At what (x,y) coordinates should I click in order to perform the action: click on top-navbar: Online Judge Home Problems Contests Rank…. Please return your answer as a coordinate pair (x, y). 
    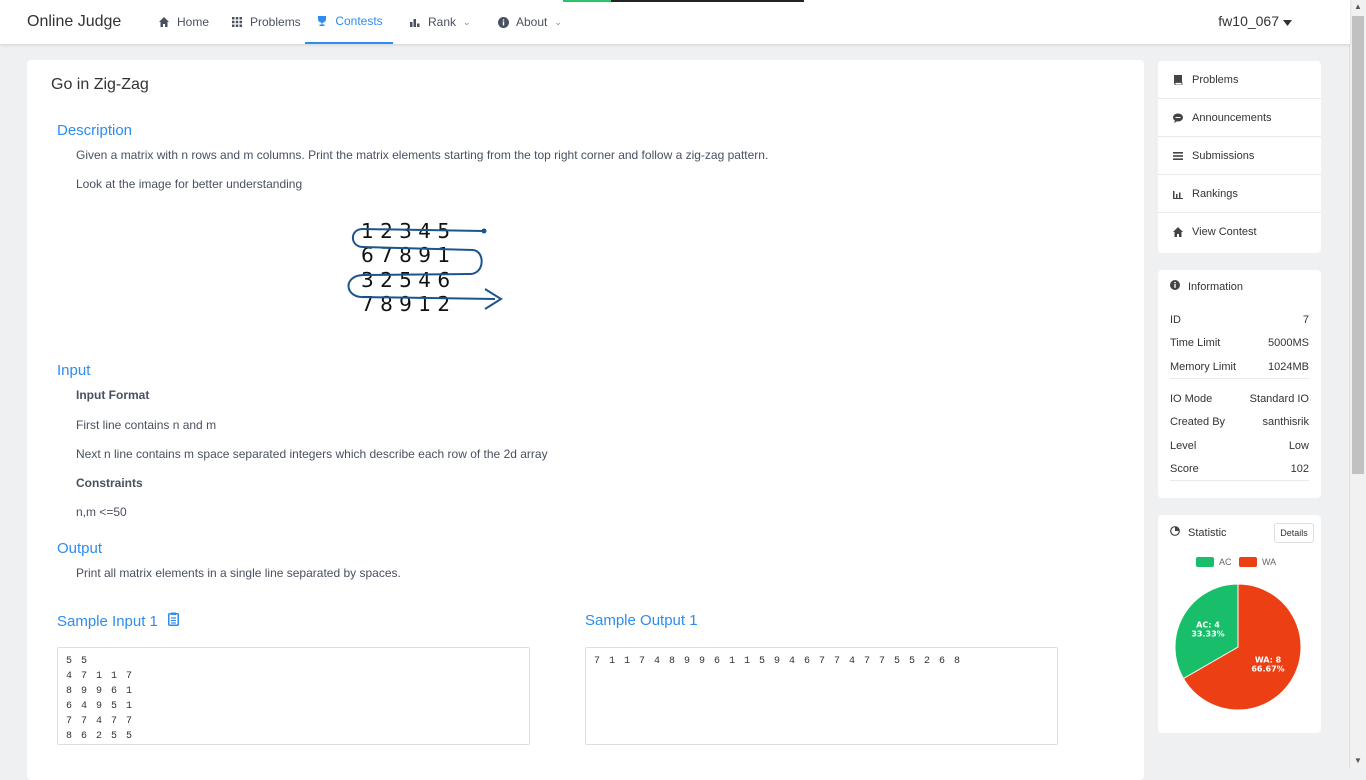
    Looking at the image, I should click on (675, 22).